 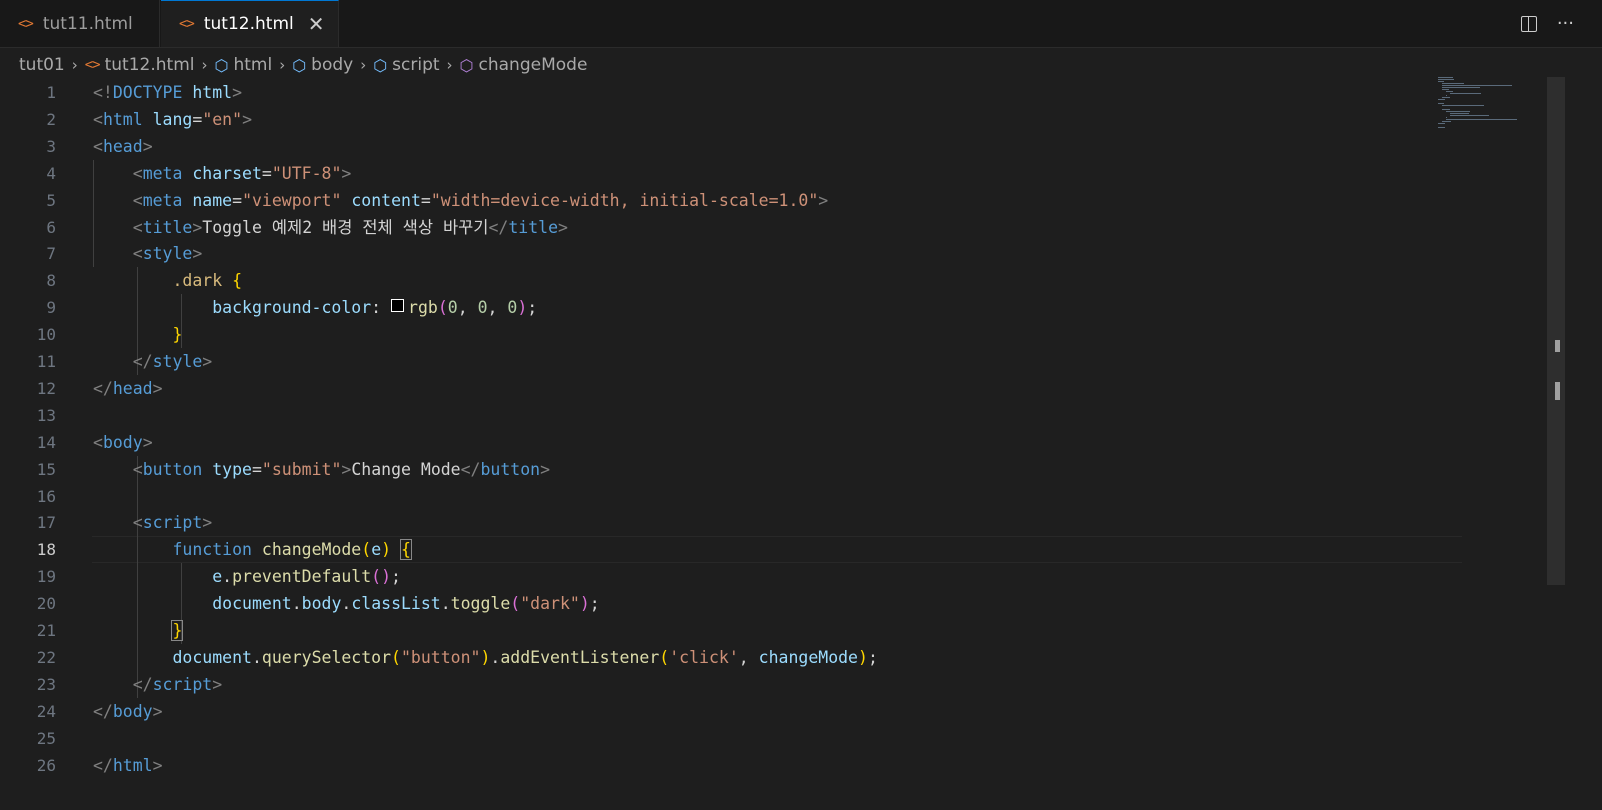 I want to click on close-icon: ✕, so click(x=316, y=24).